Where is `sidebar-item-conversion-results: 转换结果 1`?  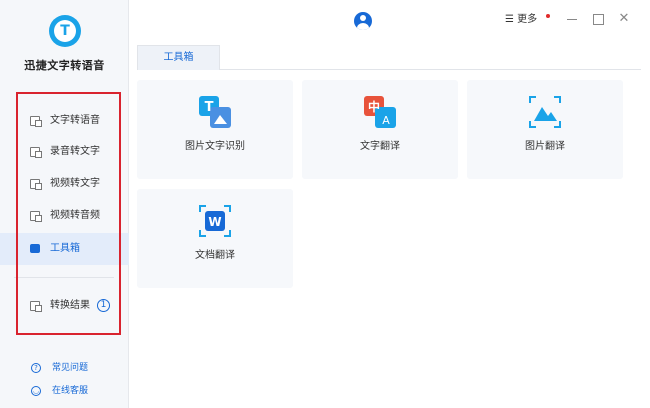 sidebar-item-conversion-results: 转换结果 1 is located at coordinates (64, 306).